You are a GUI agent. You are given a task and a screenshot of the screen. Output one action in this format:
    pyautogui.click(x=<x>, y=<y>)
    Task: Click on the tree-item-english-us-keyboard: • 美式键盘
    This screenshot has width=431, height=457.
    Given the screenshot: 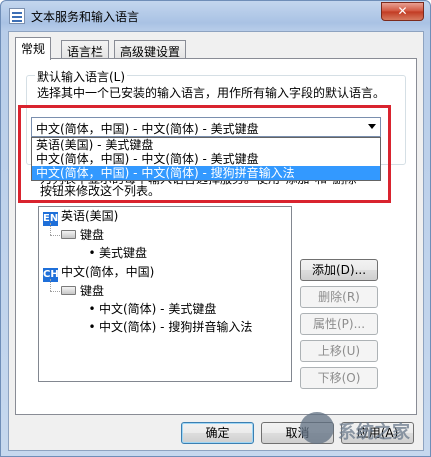 What is the action you would take?
    pyautogui.click(x=116, y=253)
    